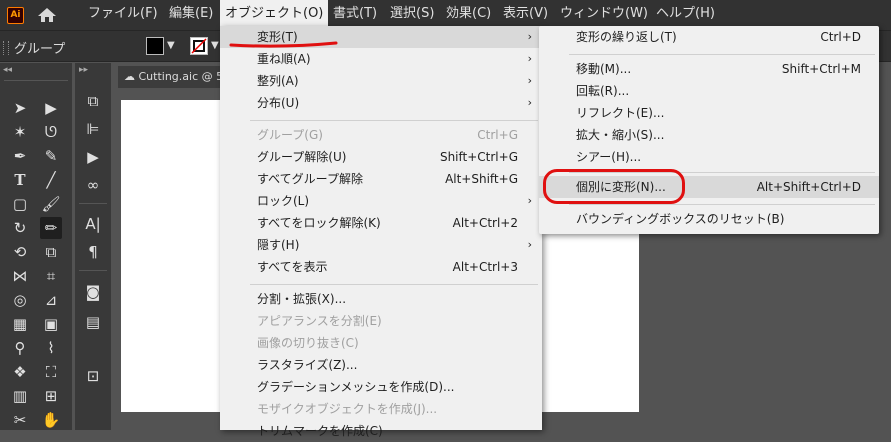 This screenshot has height=442, width=891. Describe the element at coordinates (6, 48) in the screenshot. I see `grip-icon` at that location.